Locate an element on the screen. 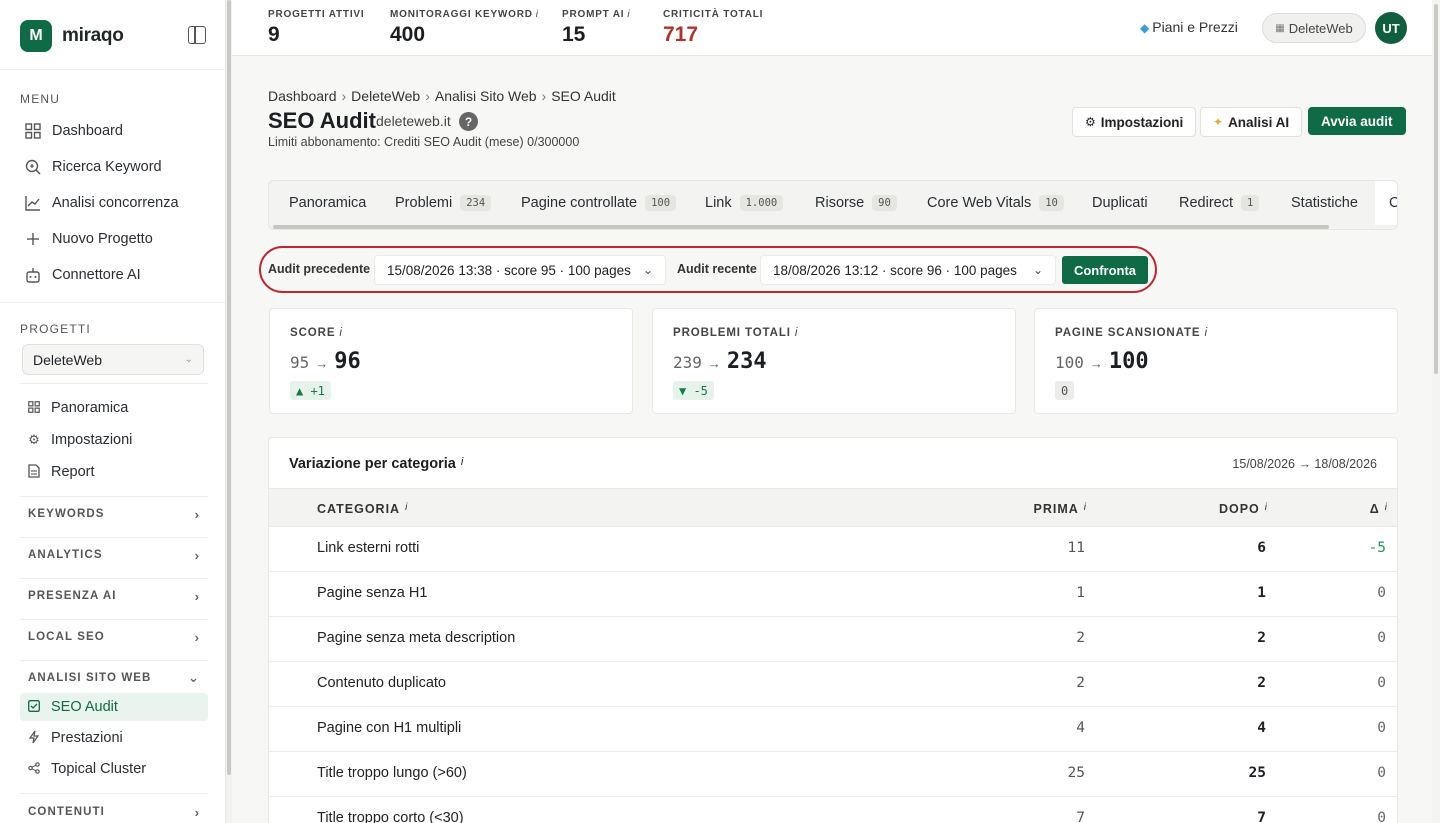 The width and height of the screenshot is (1440, 823). kpi-label: MONITORAGGI KEYWORD is located at coordinates (461, 14).